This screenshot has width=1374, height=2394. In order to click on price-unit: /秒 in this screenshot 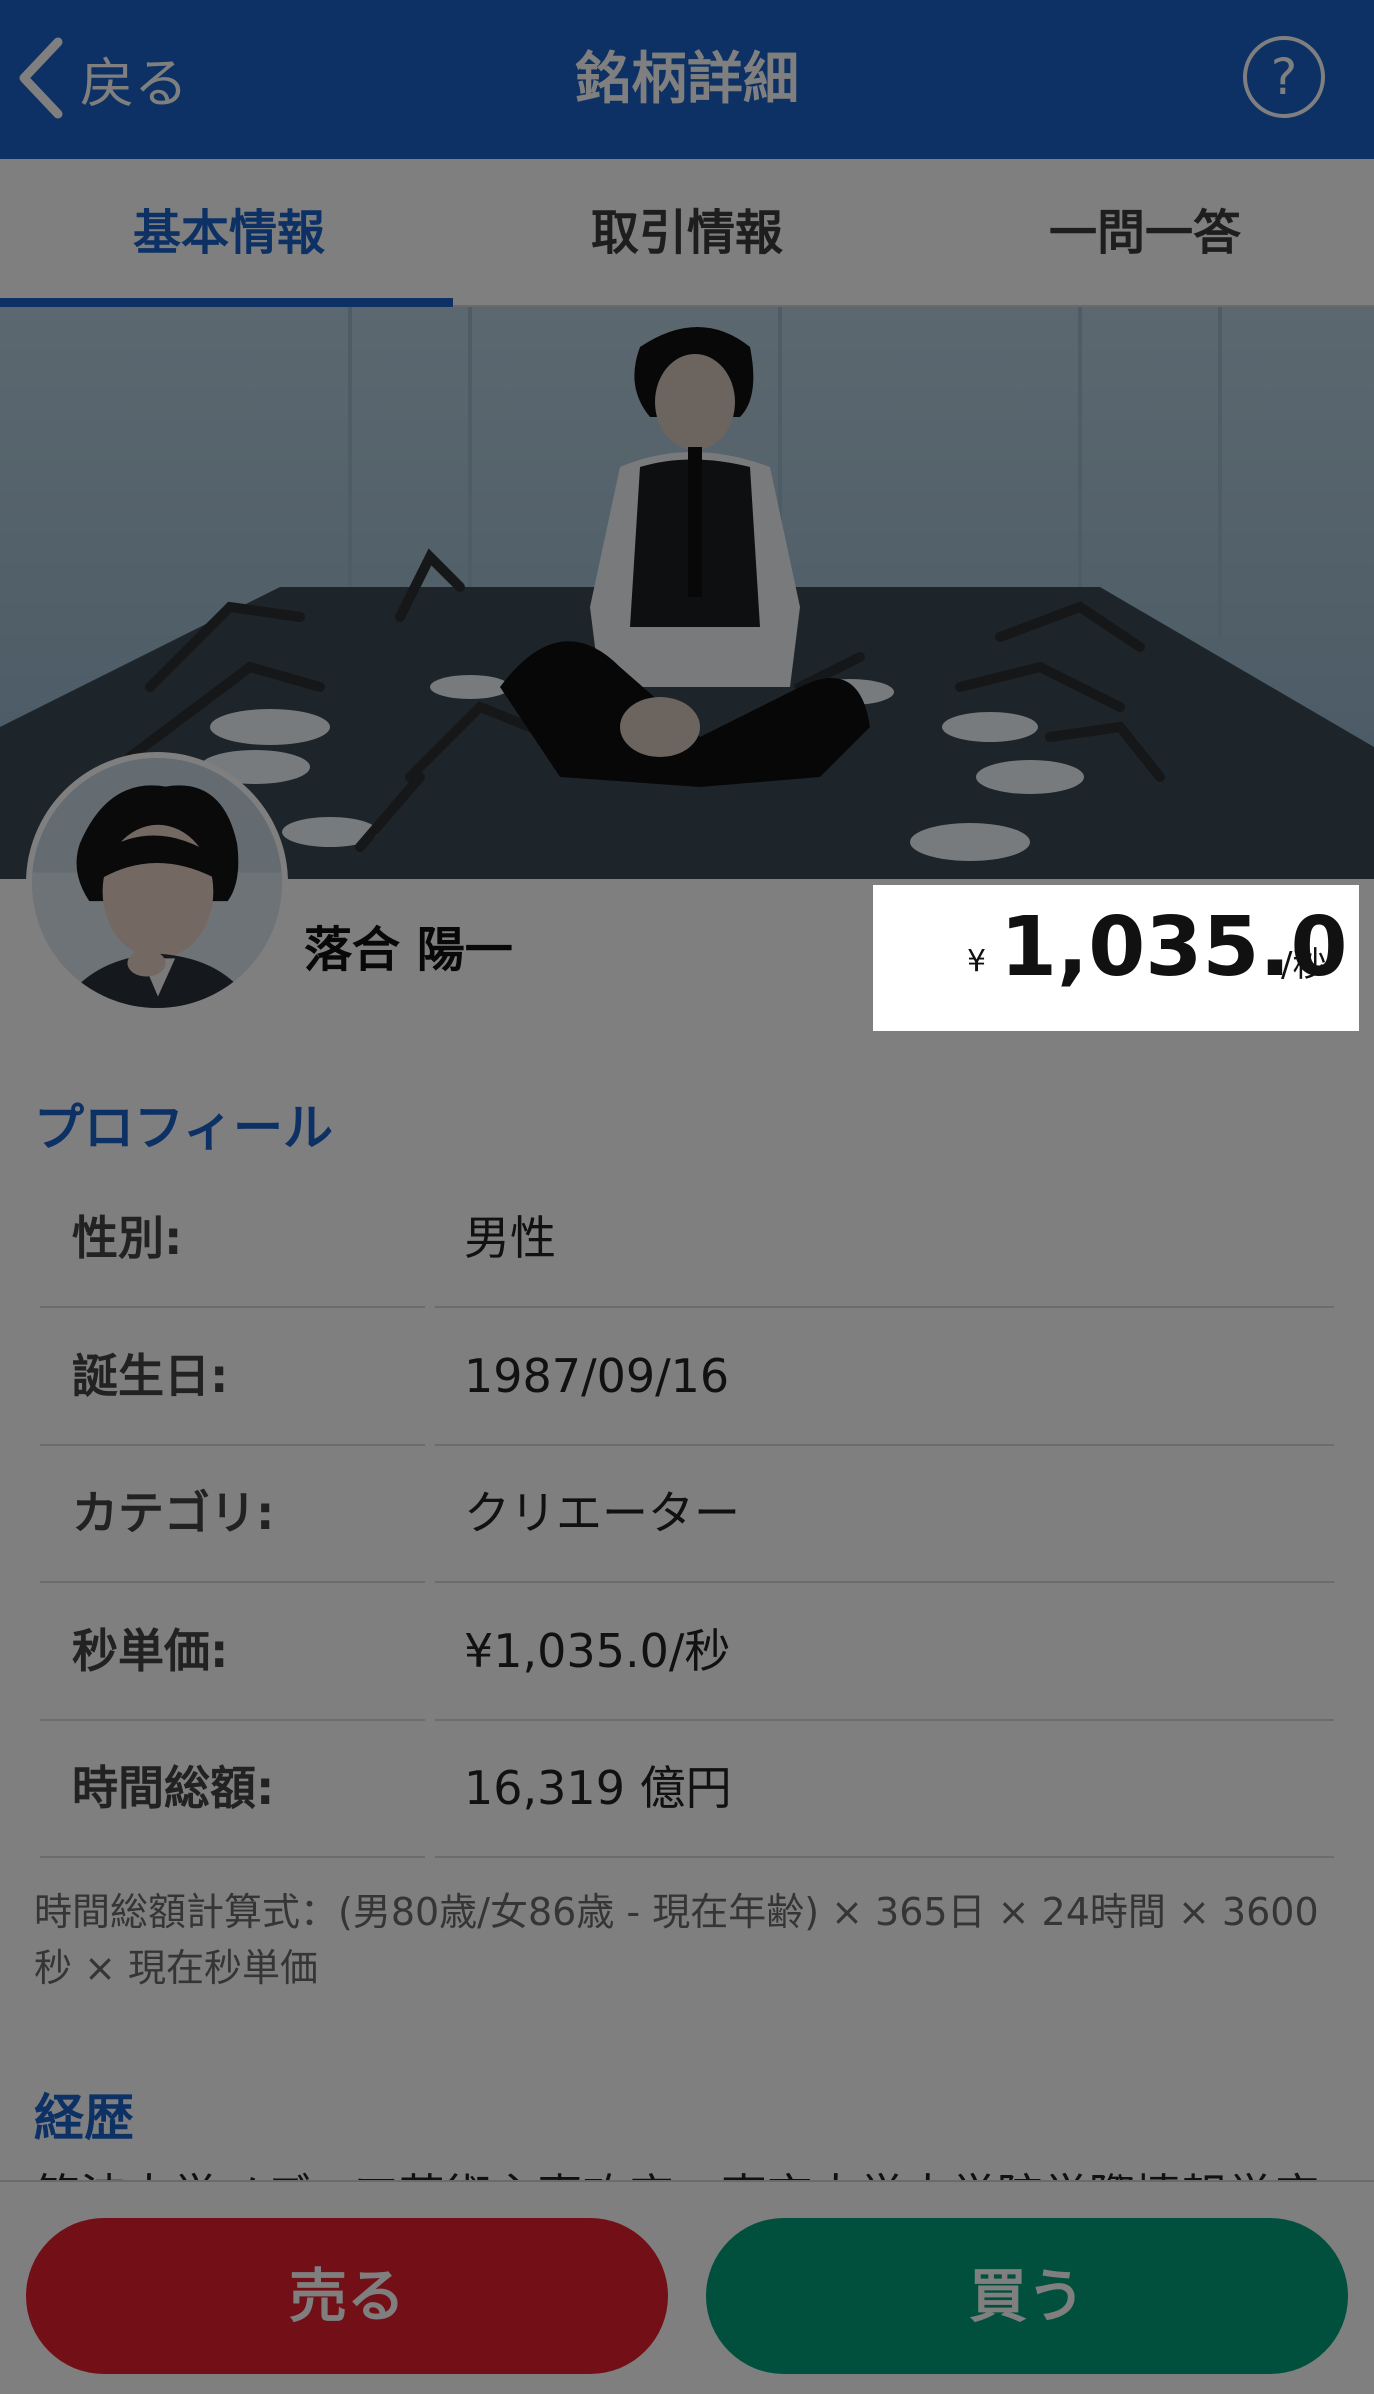, I will do `click(1304, 965)`.